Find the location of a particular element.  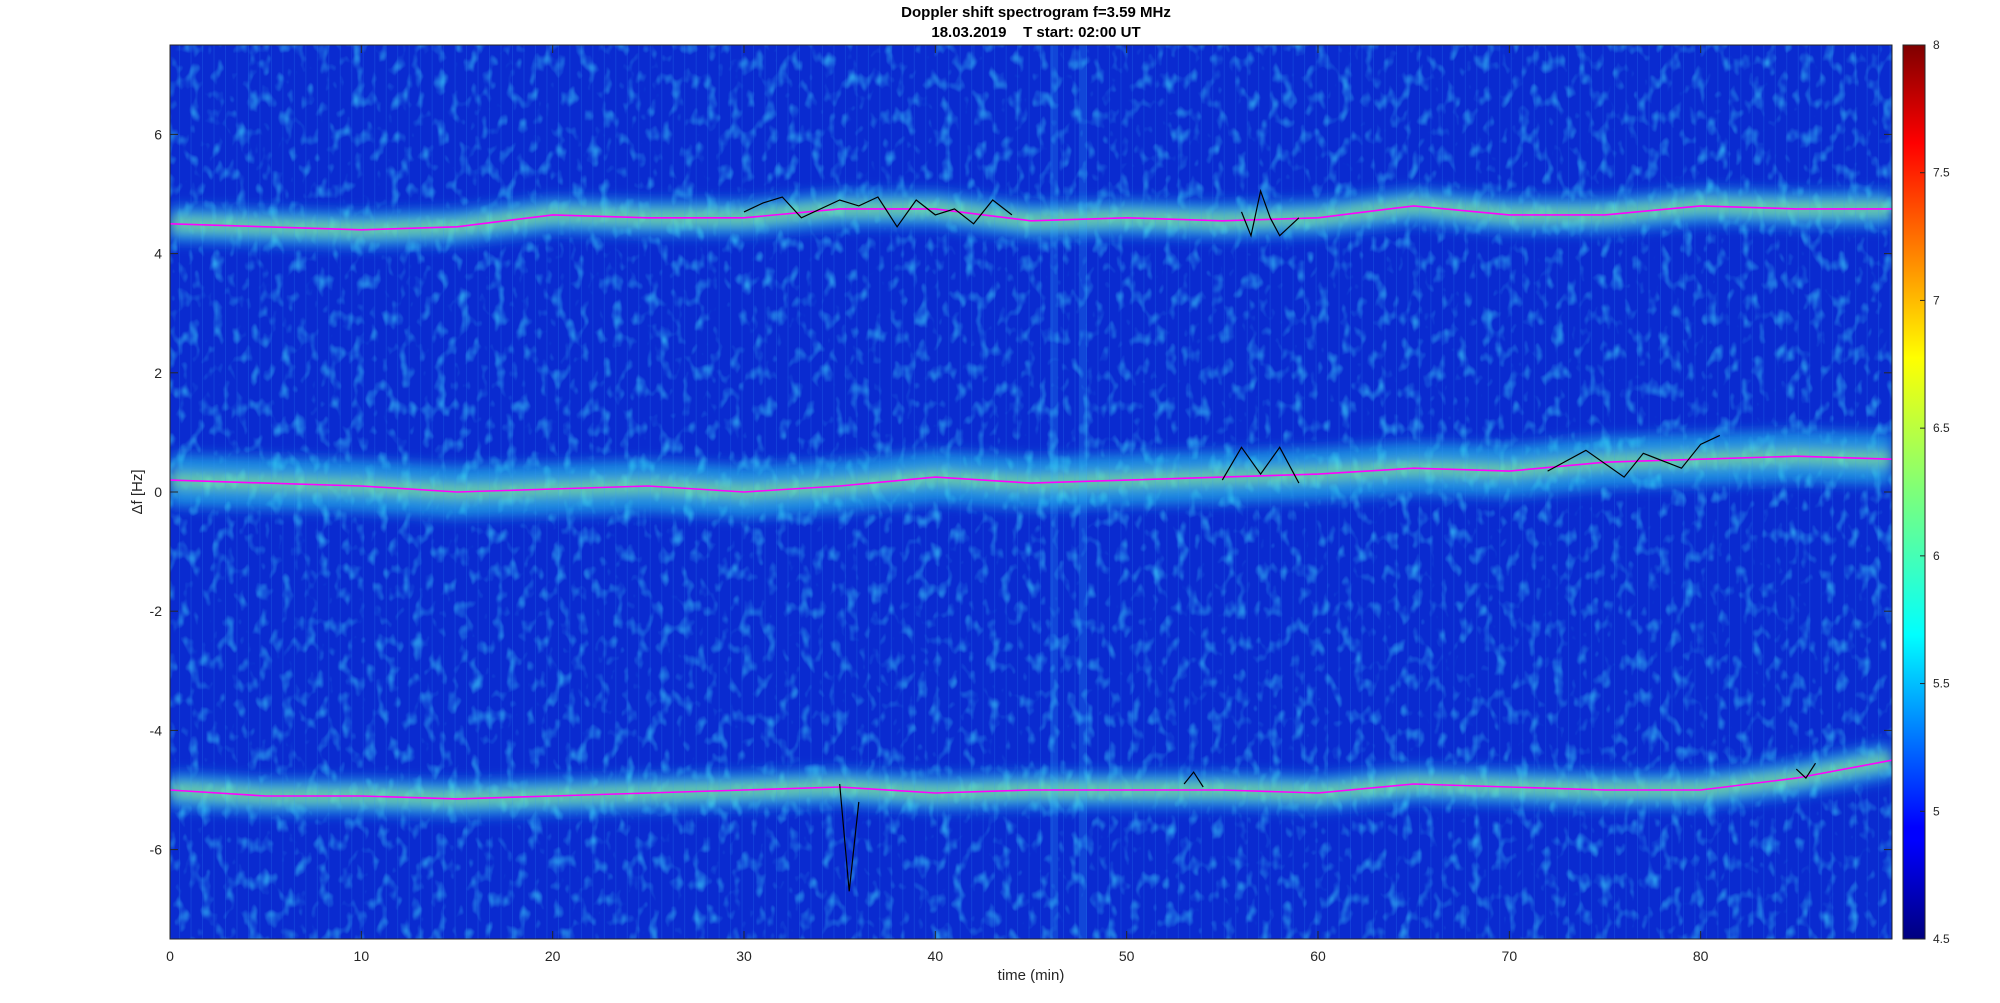

x-tick-label: 20 is located at coordinates (553, 956).